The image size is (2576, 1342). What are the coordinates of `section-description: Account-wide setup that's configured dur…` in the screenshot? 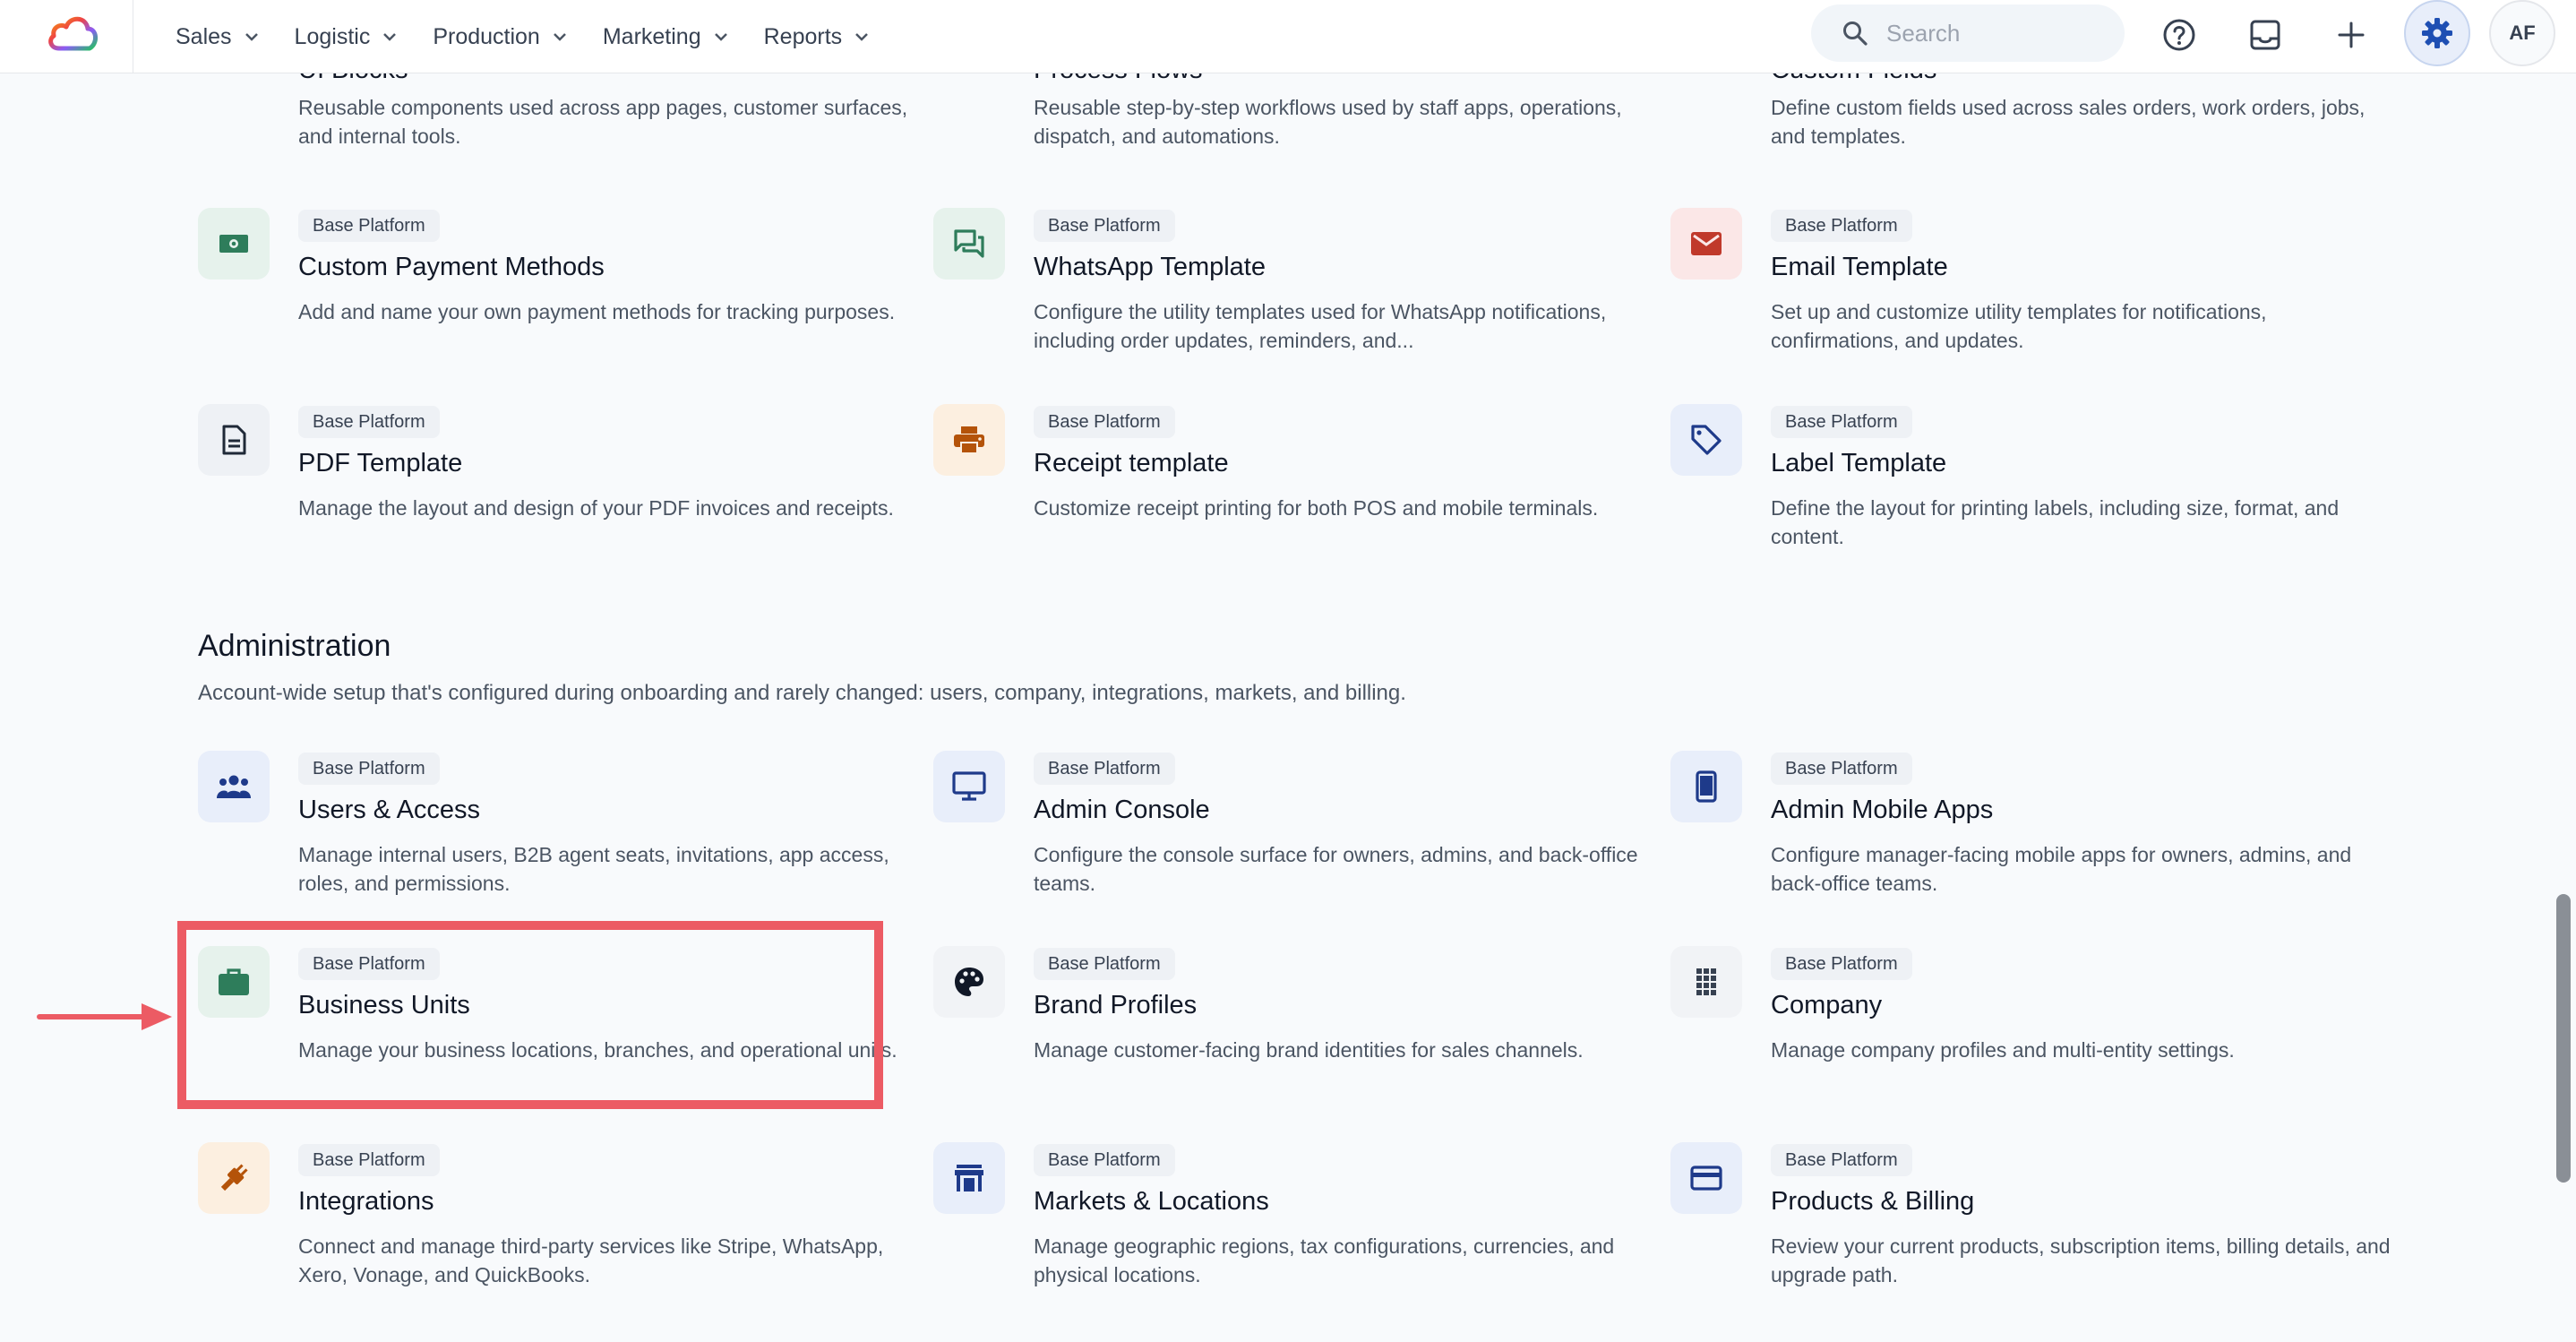 It's located at (802, 693).